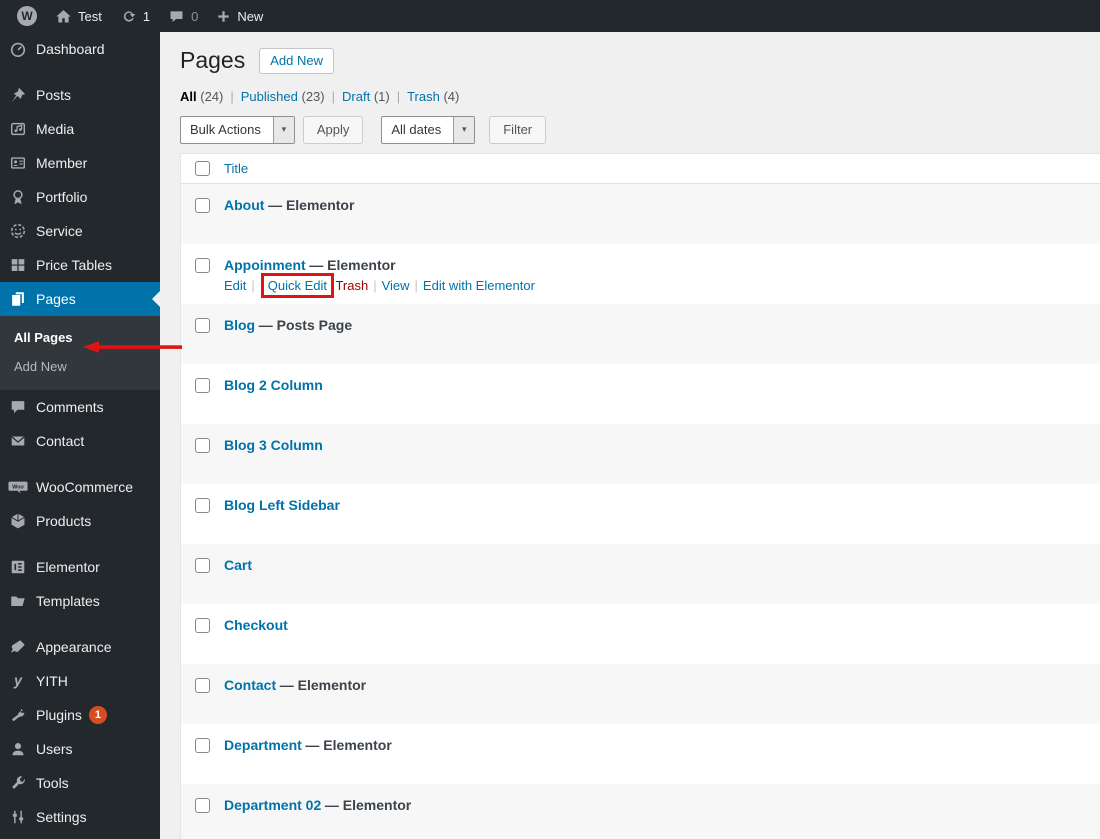  What do you see at coordinates (296, 61) in the screenshot?
I see `add-new-button: Add New` at bounding box center [296, 61].